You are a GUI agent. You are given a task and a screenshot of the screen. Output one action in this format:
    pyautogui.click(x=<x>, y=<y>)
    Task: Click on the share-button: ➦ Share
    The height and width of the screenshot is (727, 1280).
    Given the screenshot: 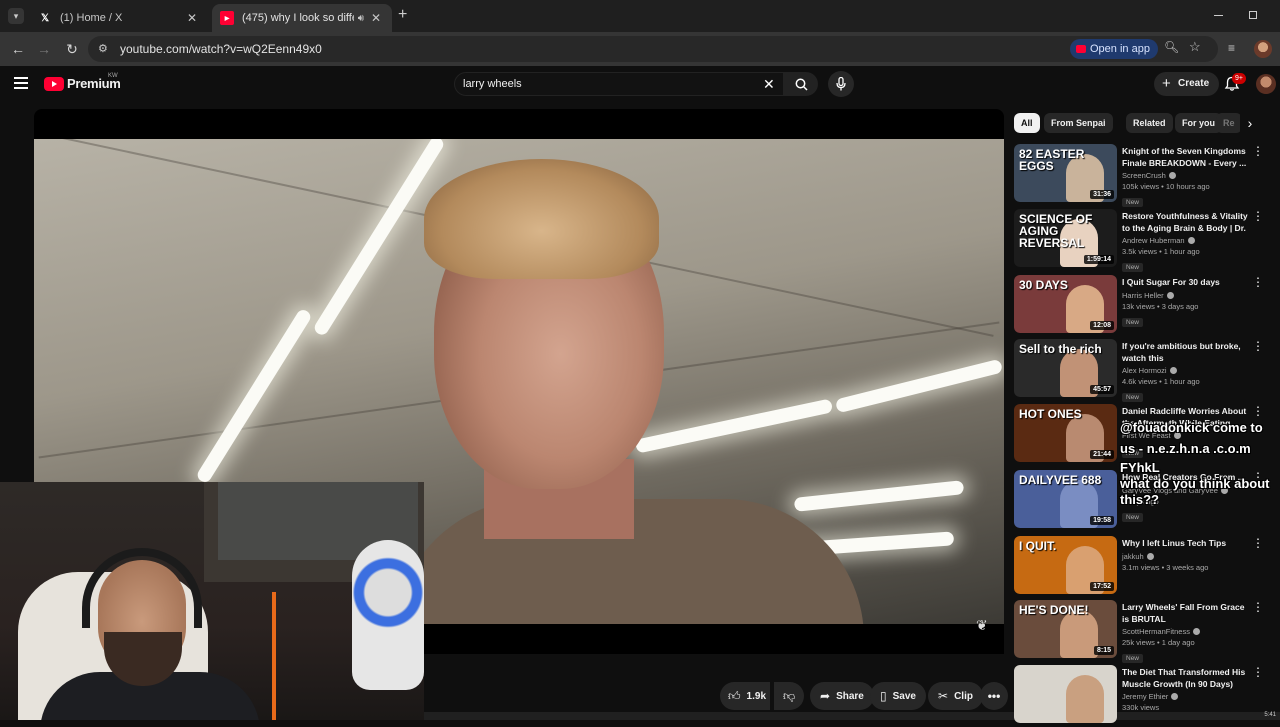 What is the action you would take?
    pyautogui.click(x=842, y=696)
    